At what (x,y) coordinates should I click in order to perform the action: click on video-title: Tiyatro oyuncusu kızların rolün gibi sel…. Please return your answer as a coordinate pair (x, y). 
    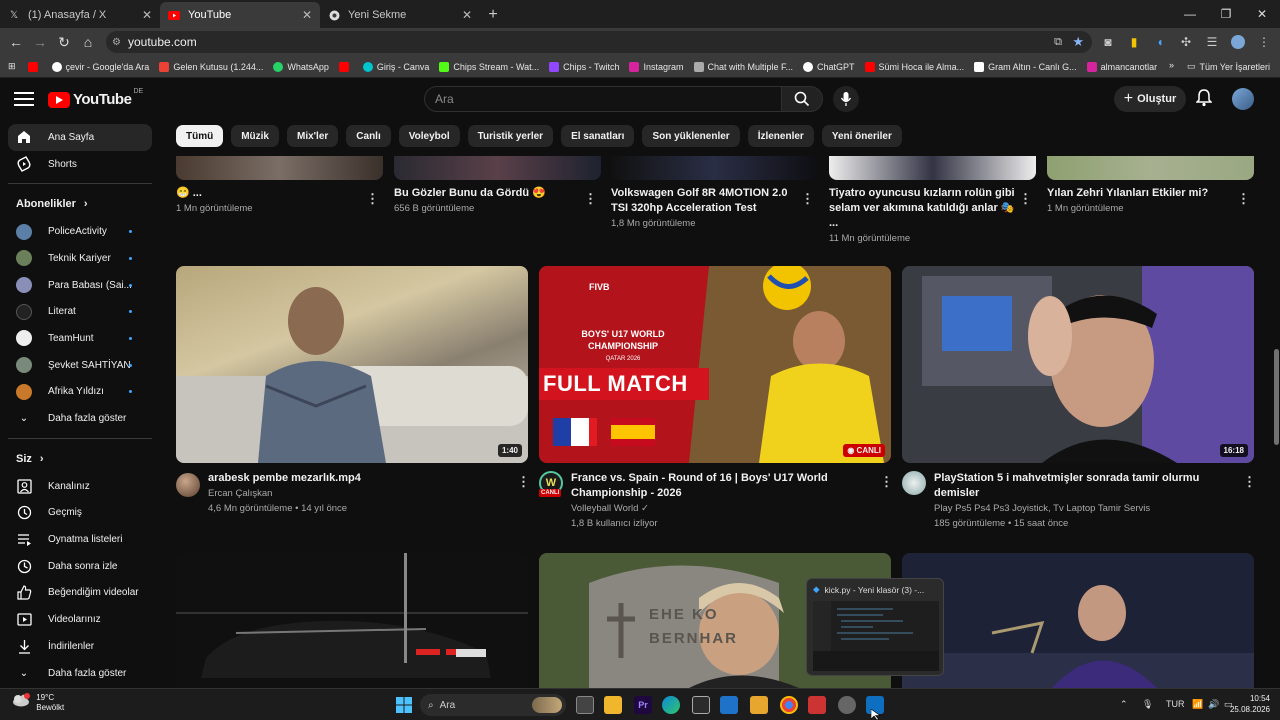
    Looking at the image, I should click on (922, 208).